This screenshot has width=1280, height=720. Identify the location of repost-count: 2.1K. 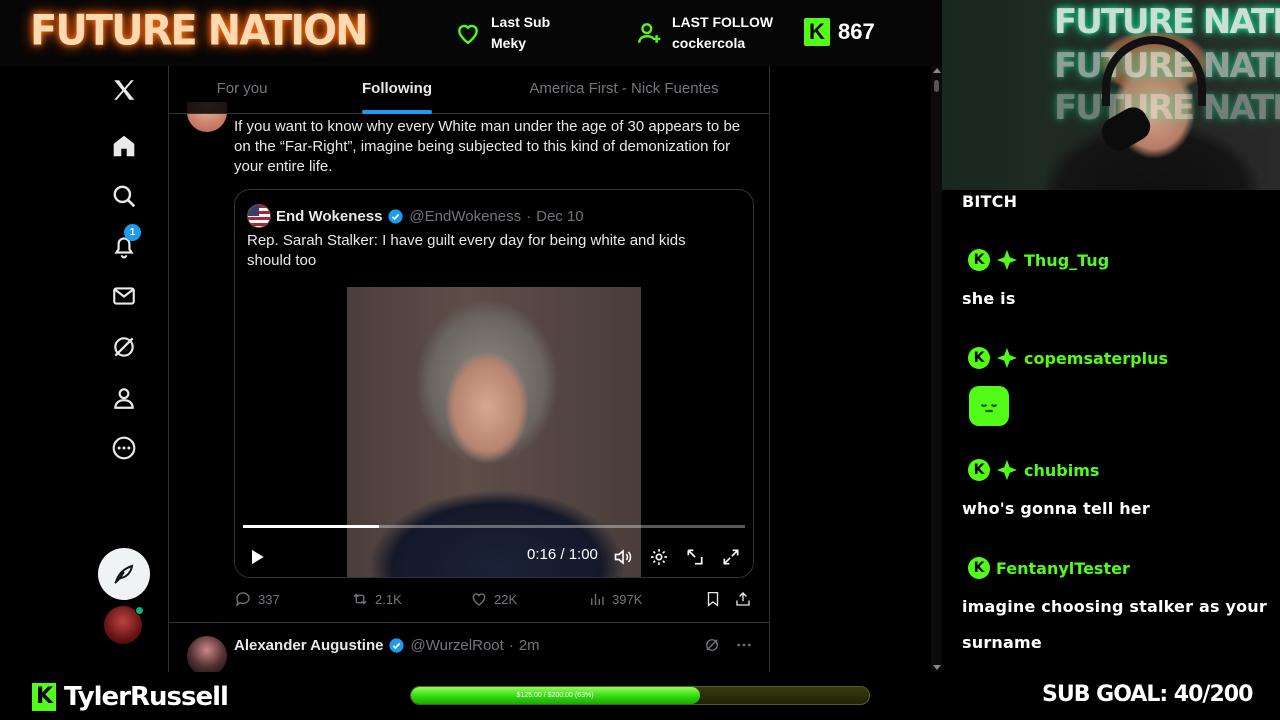
(388, 599).